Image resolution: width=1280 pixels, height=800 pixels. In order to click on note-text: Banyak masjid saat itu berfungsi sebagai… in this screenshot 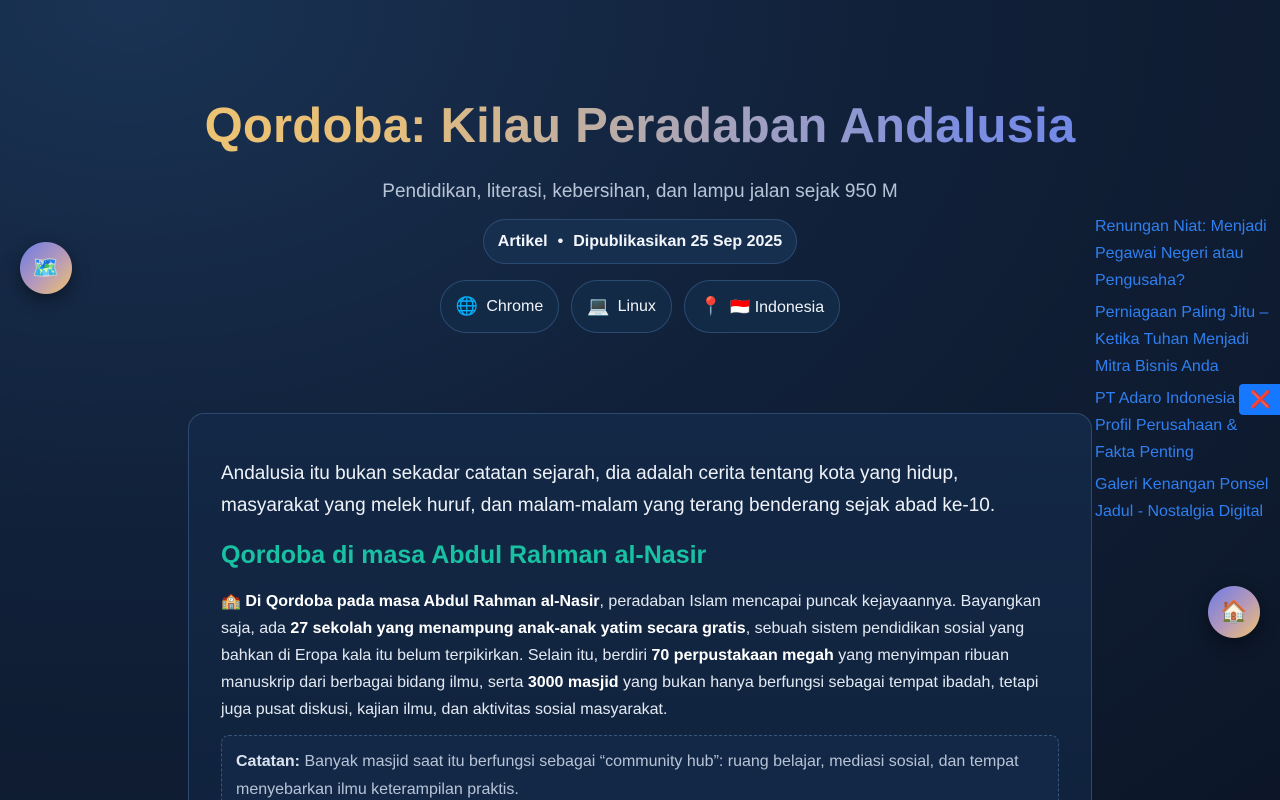, I will do `click(627, 775)`.